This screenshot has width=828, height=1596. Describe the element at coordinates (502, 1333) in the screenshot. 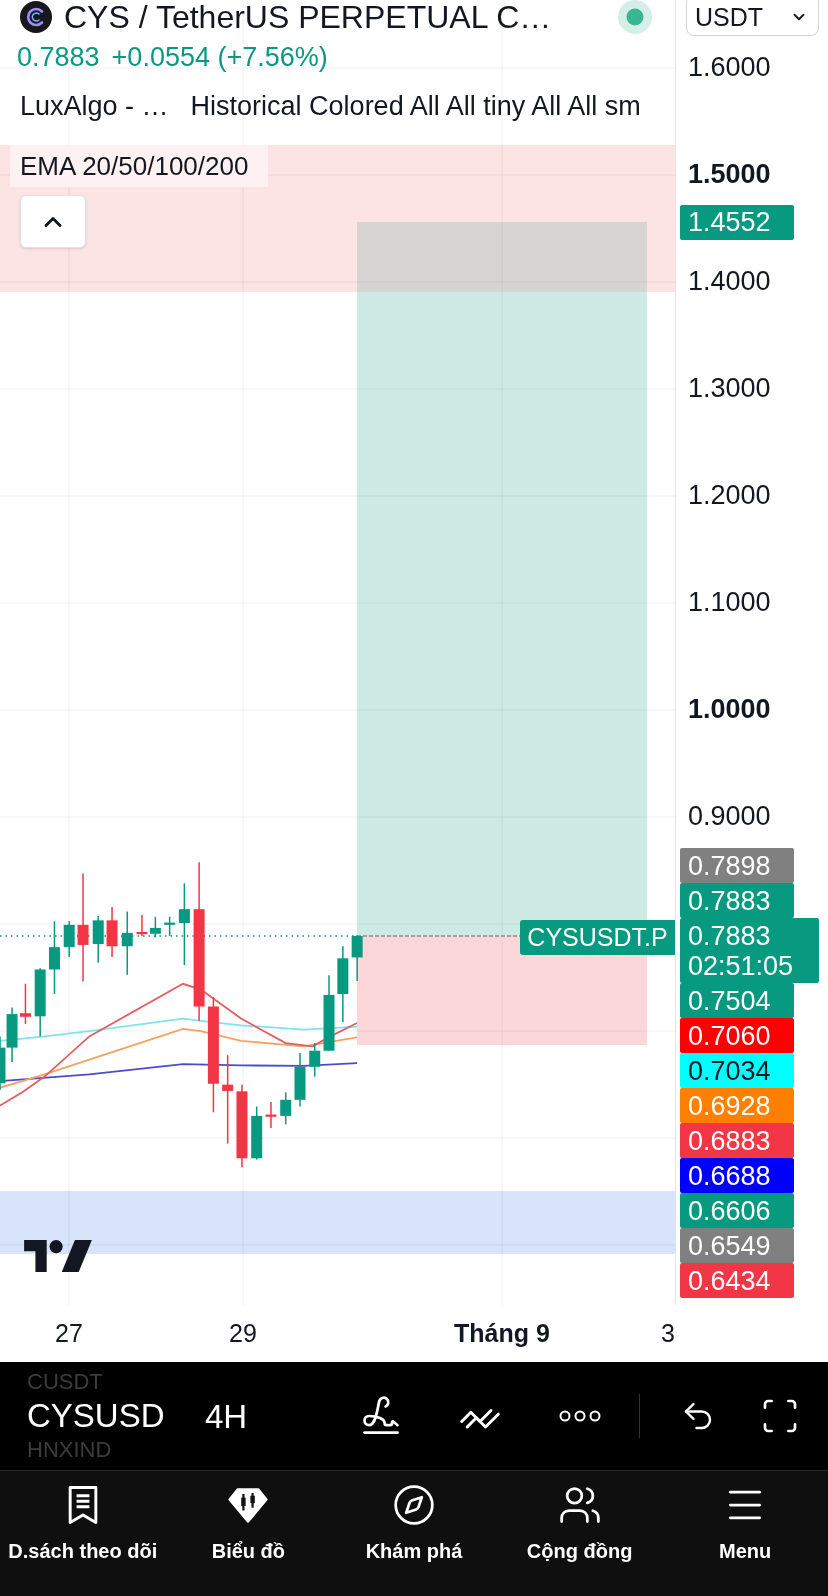

I see `time-axis-label: Tháng 9` at that location.